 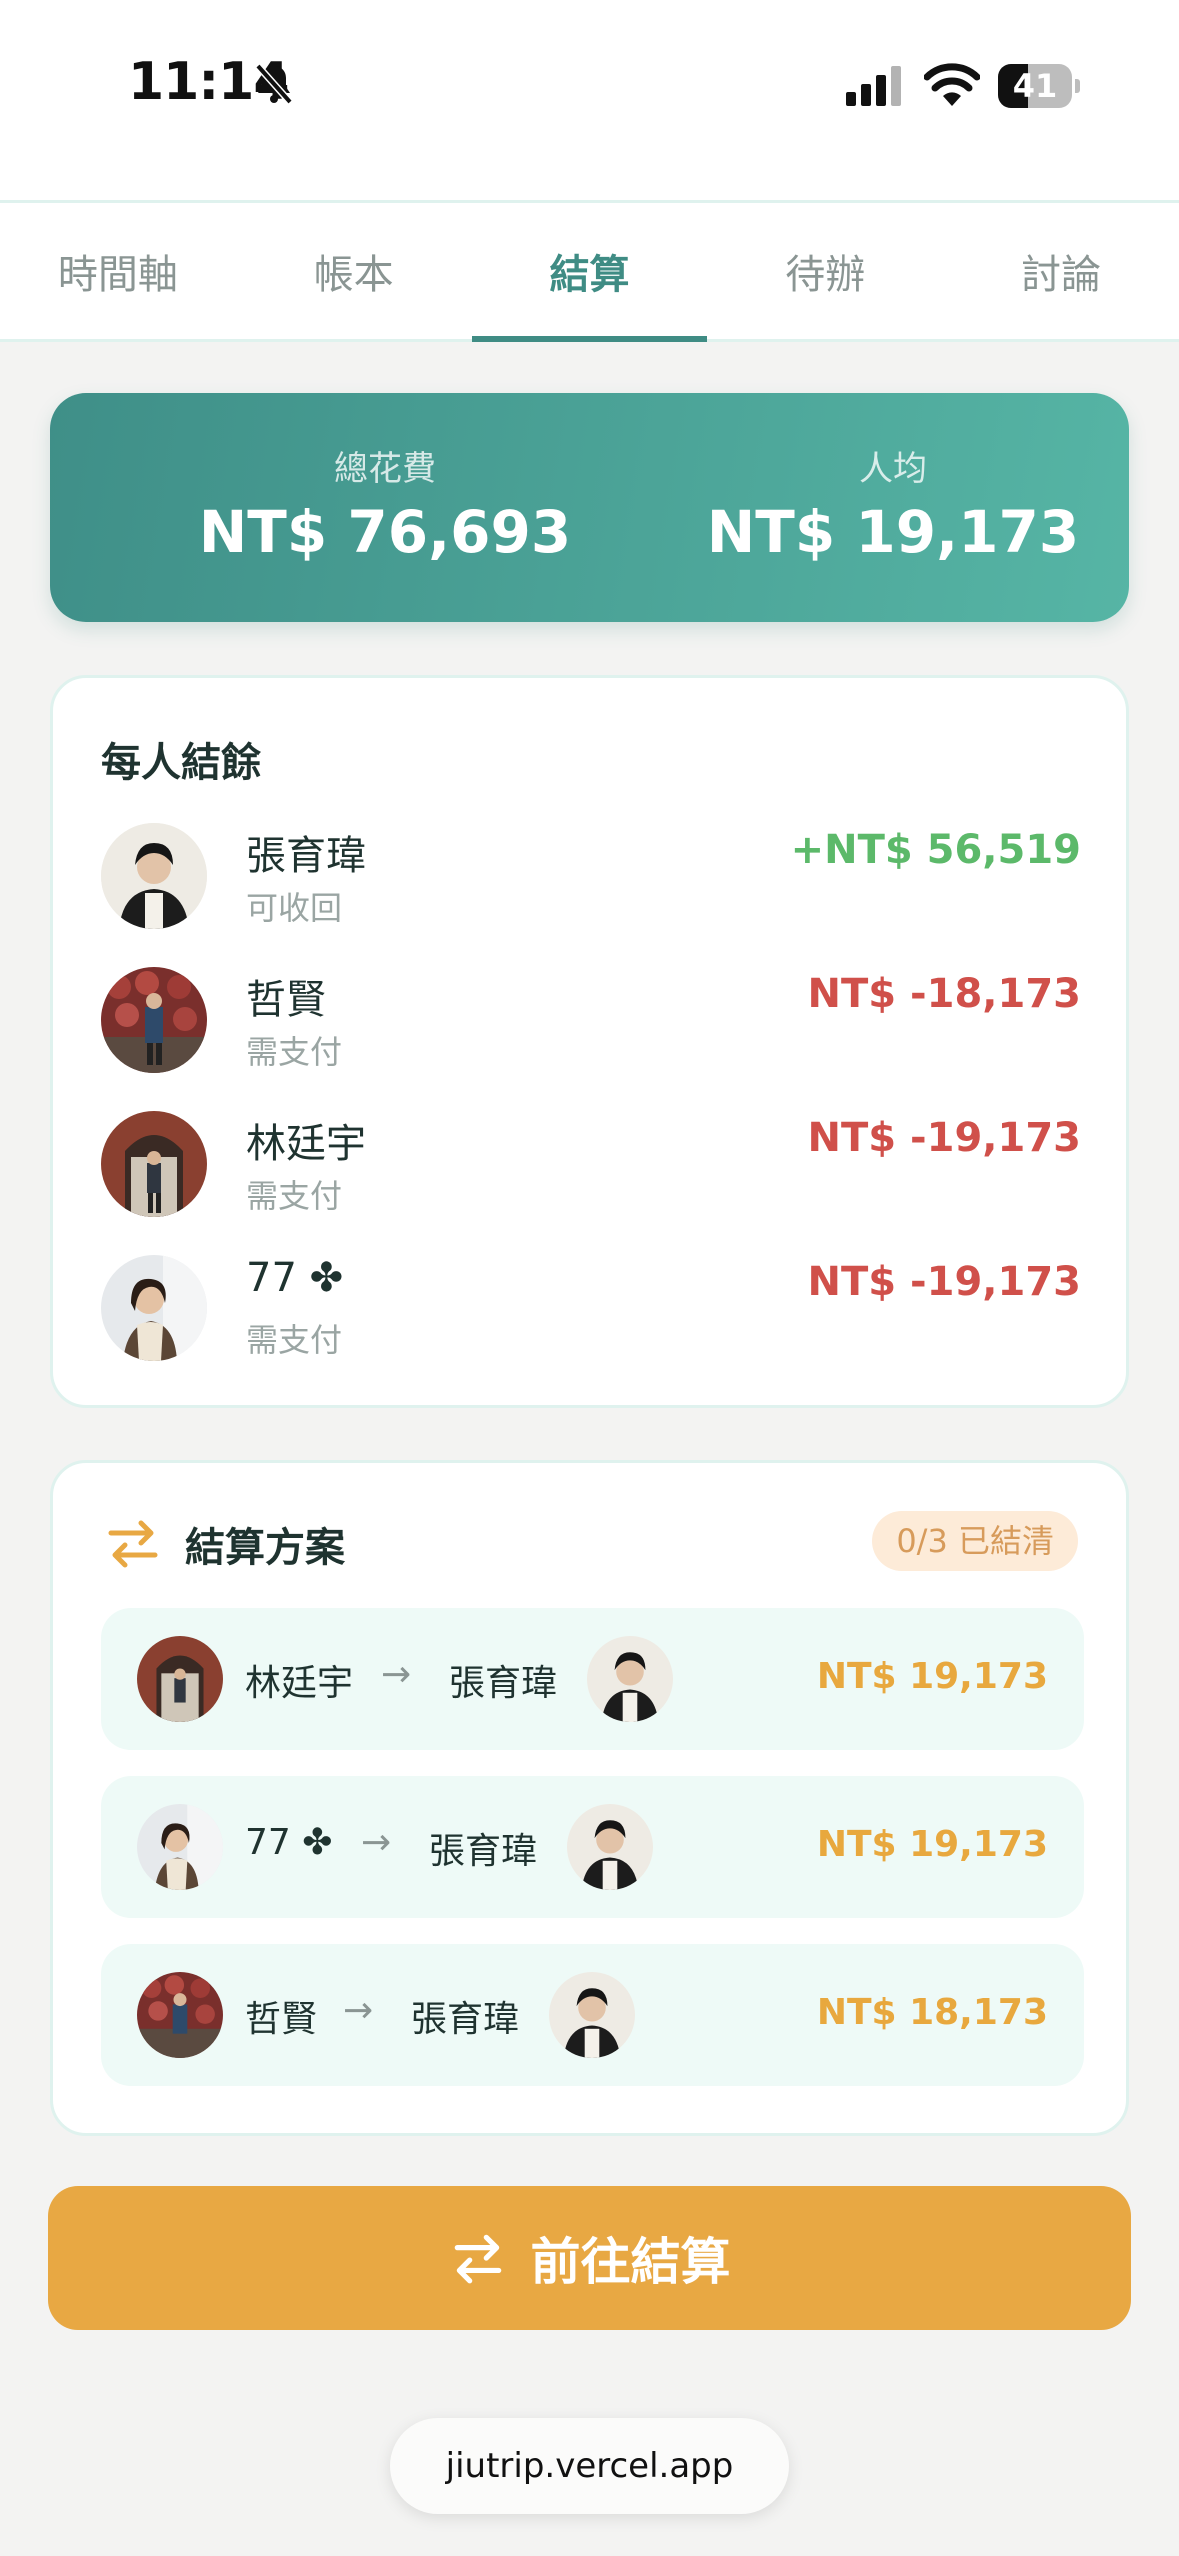 What do you see at coordinates (306, 1144) in the screenshot?
I see `person-name: 林廷宇` at bounding box center [306, 1144].